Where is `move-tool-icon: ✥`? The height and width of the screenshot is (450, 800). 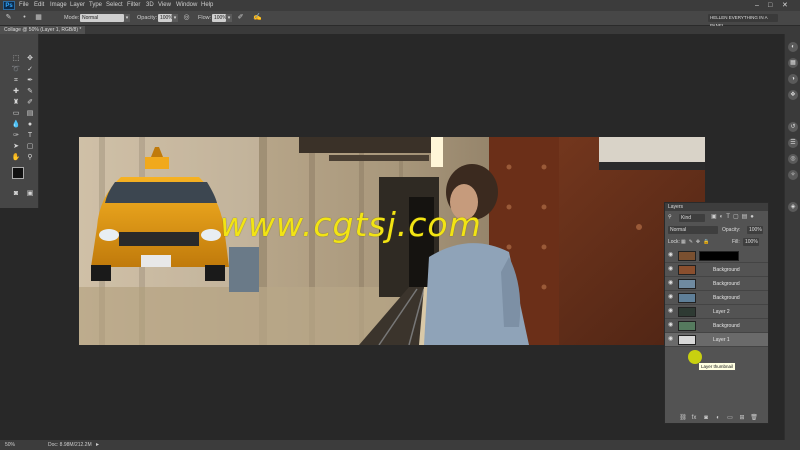
move-tool-icon: ✥ is located at coordinates (30, 58).